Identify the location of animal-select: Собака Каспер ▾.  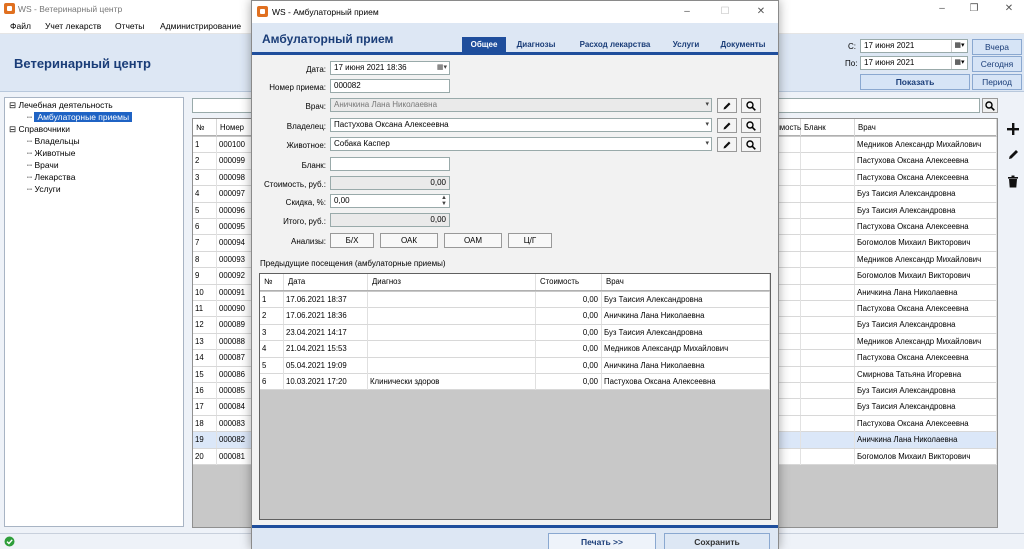
(521, 144).